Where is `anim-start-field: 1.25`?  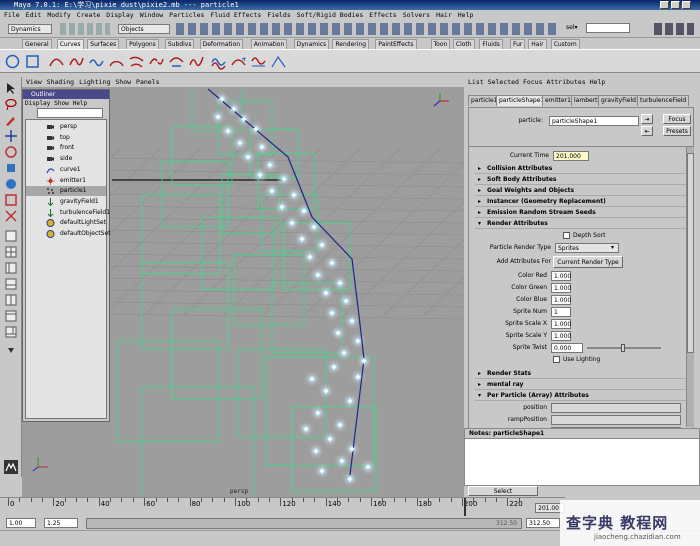
anim-start-field: 1.25 is located at coordinates (61, 523).